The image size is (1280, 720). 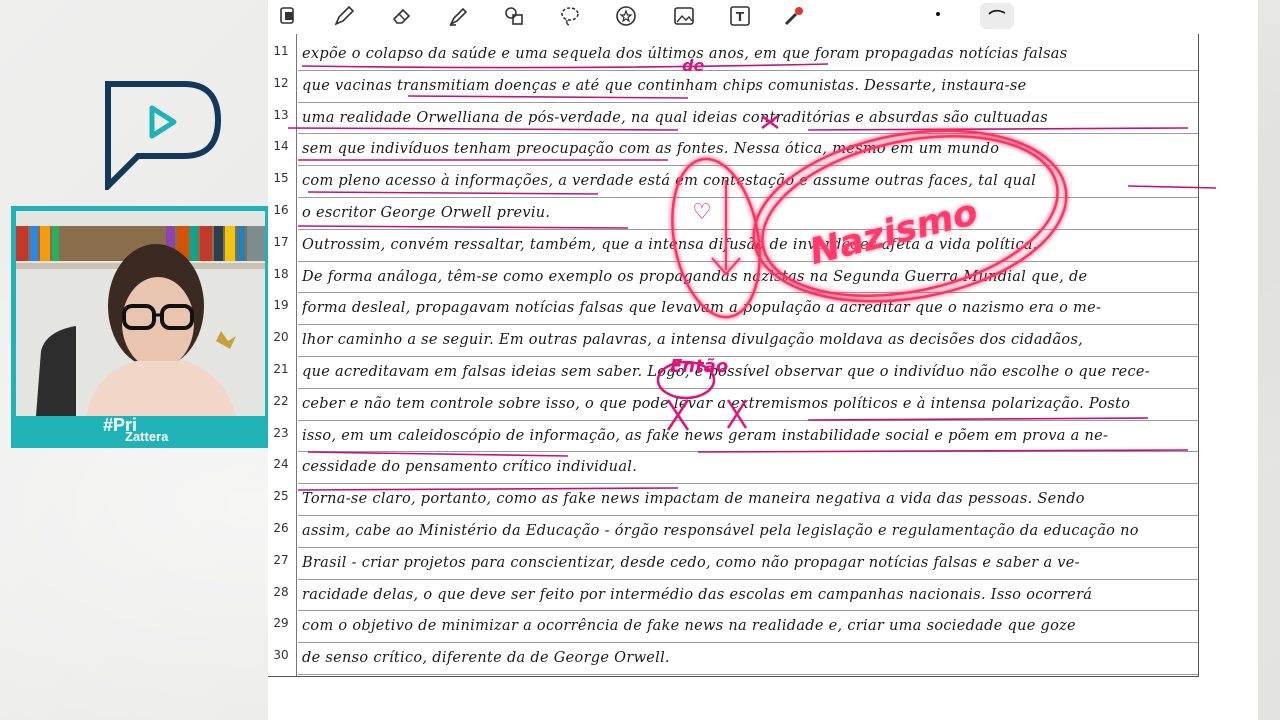 What do you see at coordinates (281, 337) in the screenshot?
I see `line-number: 20` at bounding box center [281, 337].